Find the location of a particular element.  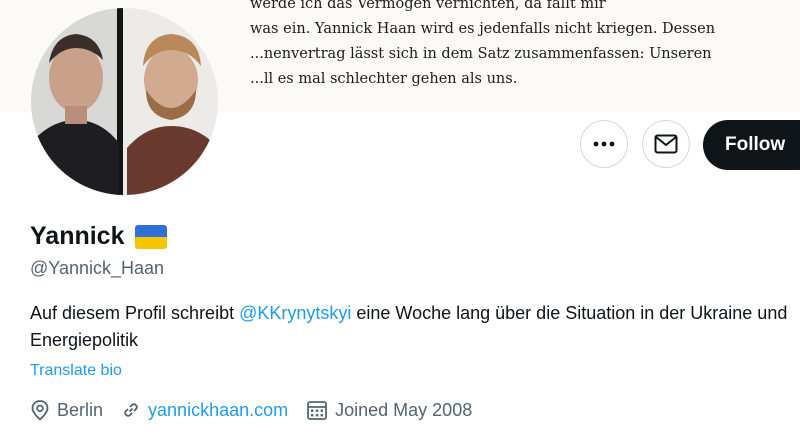

more-button is located at coordinates (604, 144).